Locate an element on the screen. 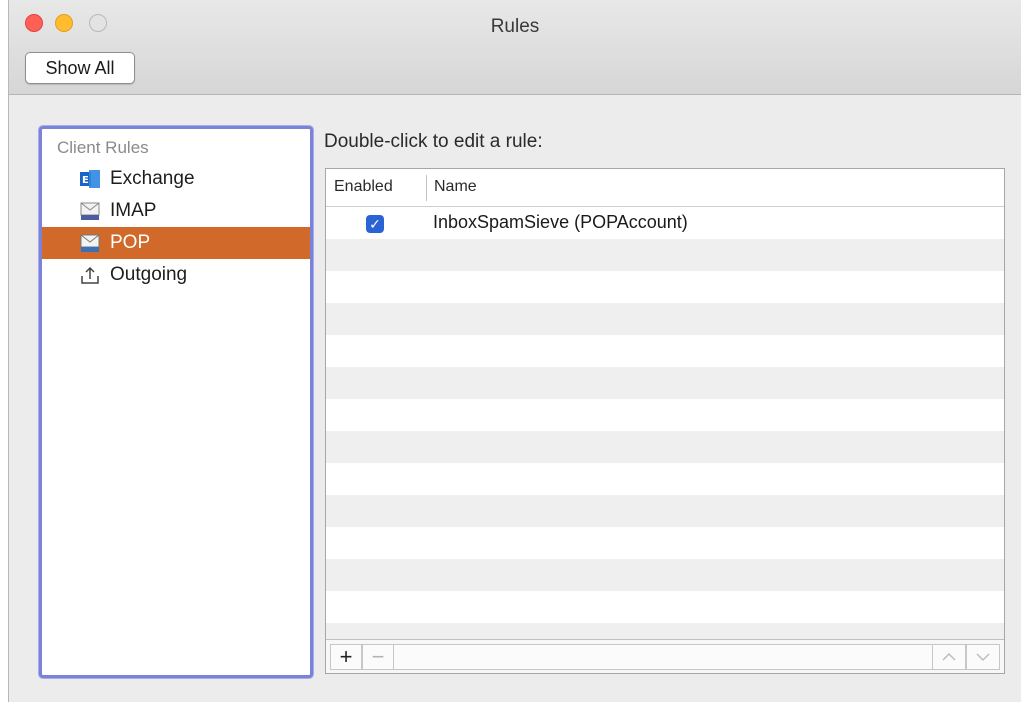 This screenshot has height=702, width=1021. move-down-button is located at coordinates (983, 657).